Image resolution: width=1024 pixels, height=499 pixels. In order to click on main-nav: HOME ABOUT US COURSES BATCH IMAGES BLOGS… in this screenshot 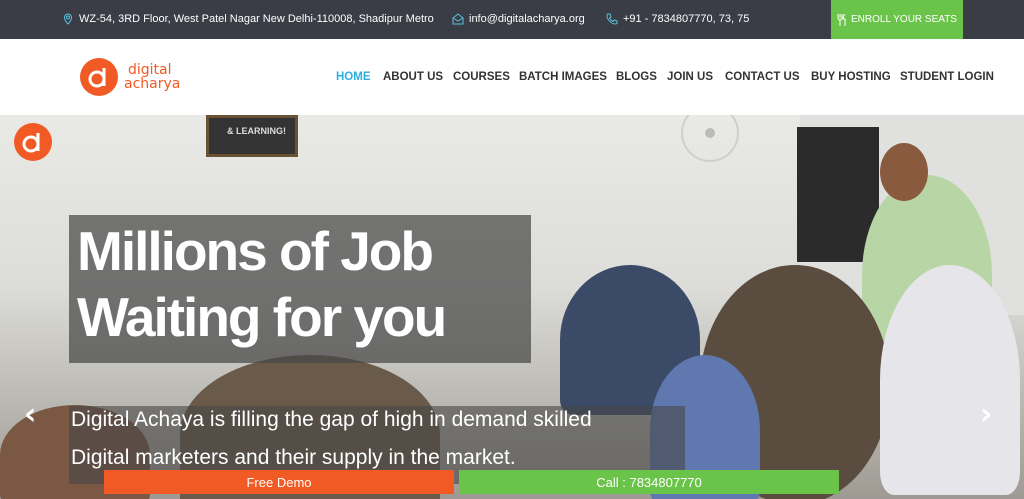, I will do `click(665, 77)`.